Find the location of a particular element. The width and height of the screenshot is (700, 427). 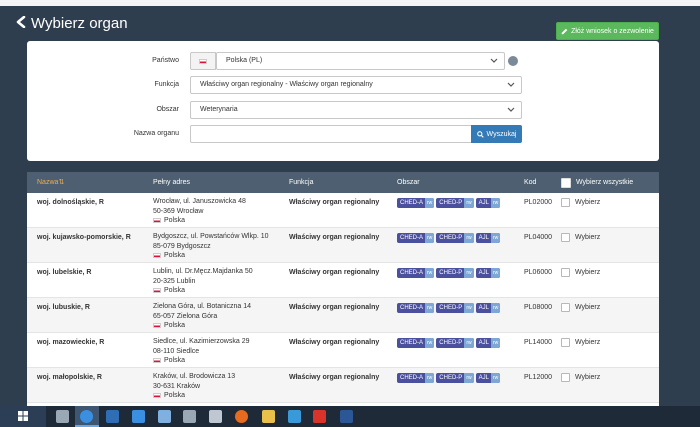

header-name: Nazwa⇅ is located at coordinates (50, 182).